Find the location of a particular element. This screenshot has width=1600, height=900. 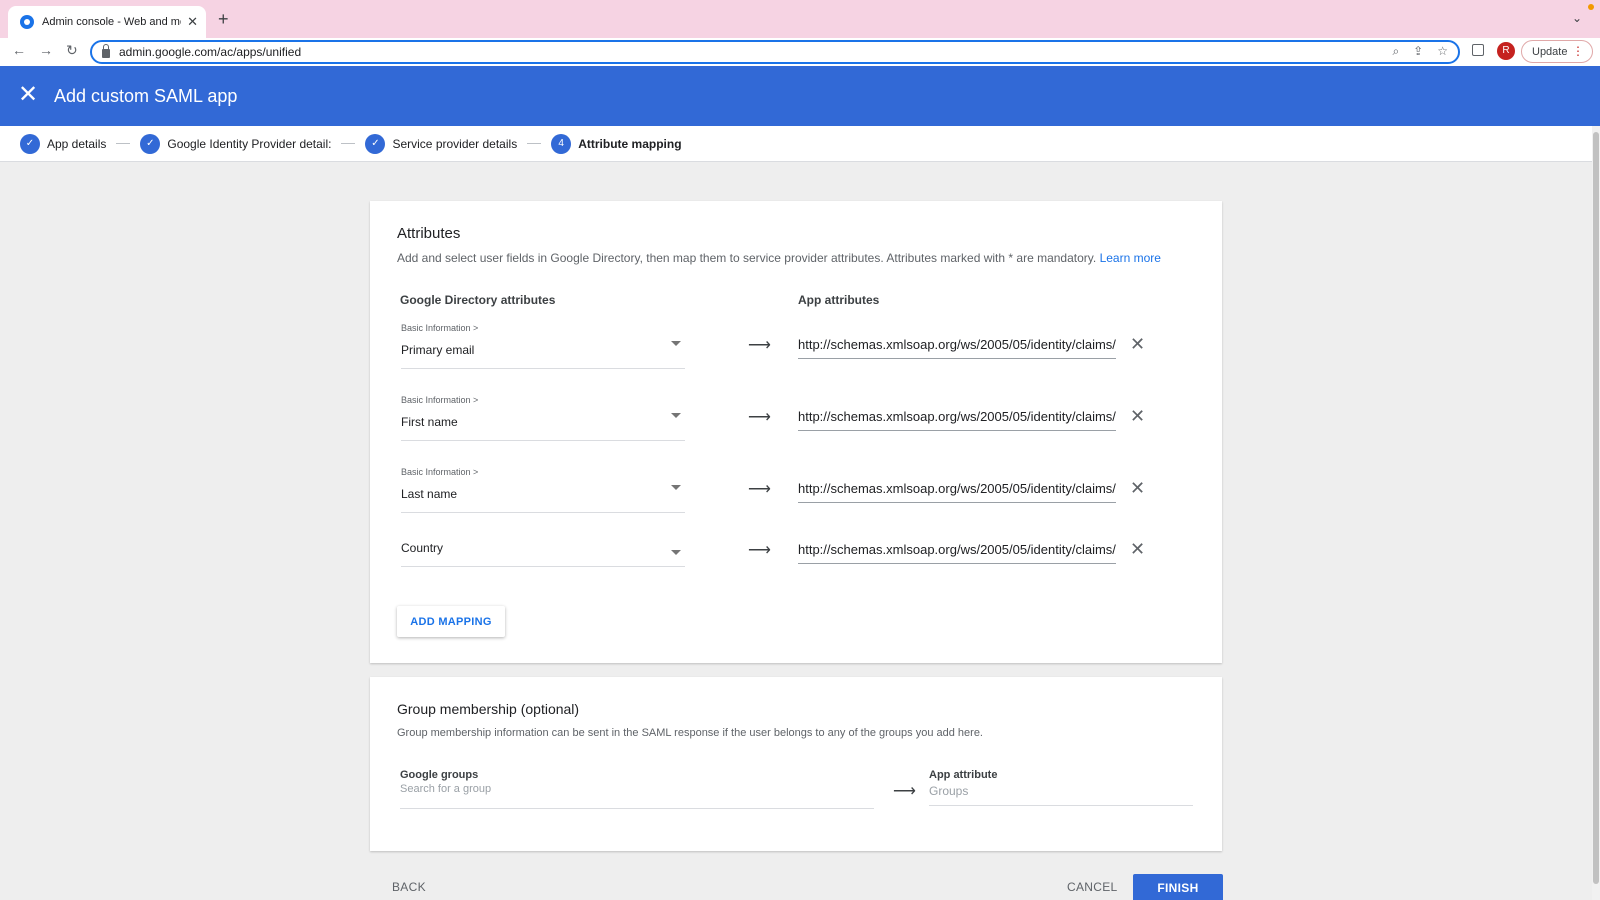

step-attribute-mapping: 4 Attribute mapping is located at coordinates (616, 143).